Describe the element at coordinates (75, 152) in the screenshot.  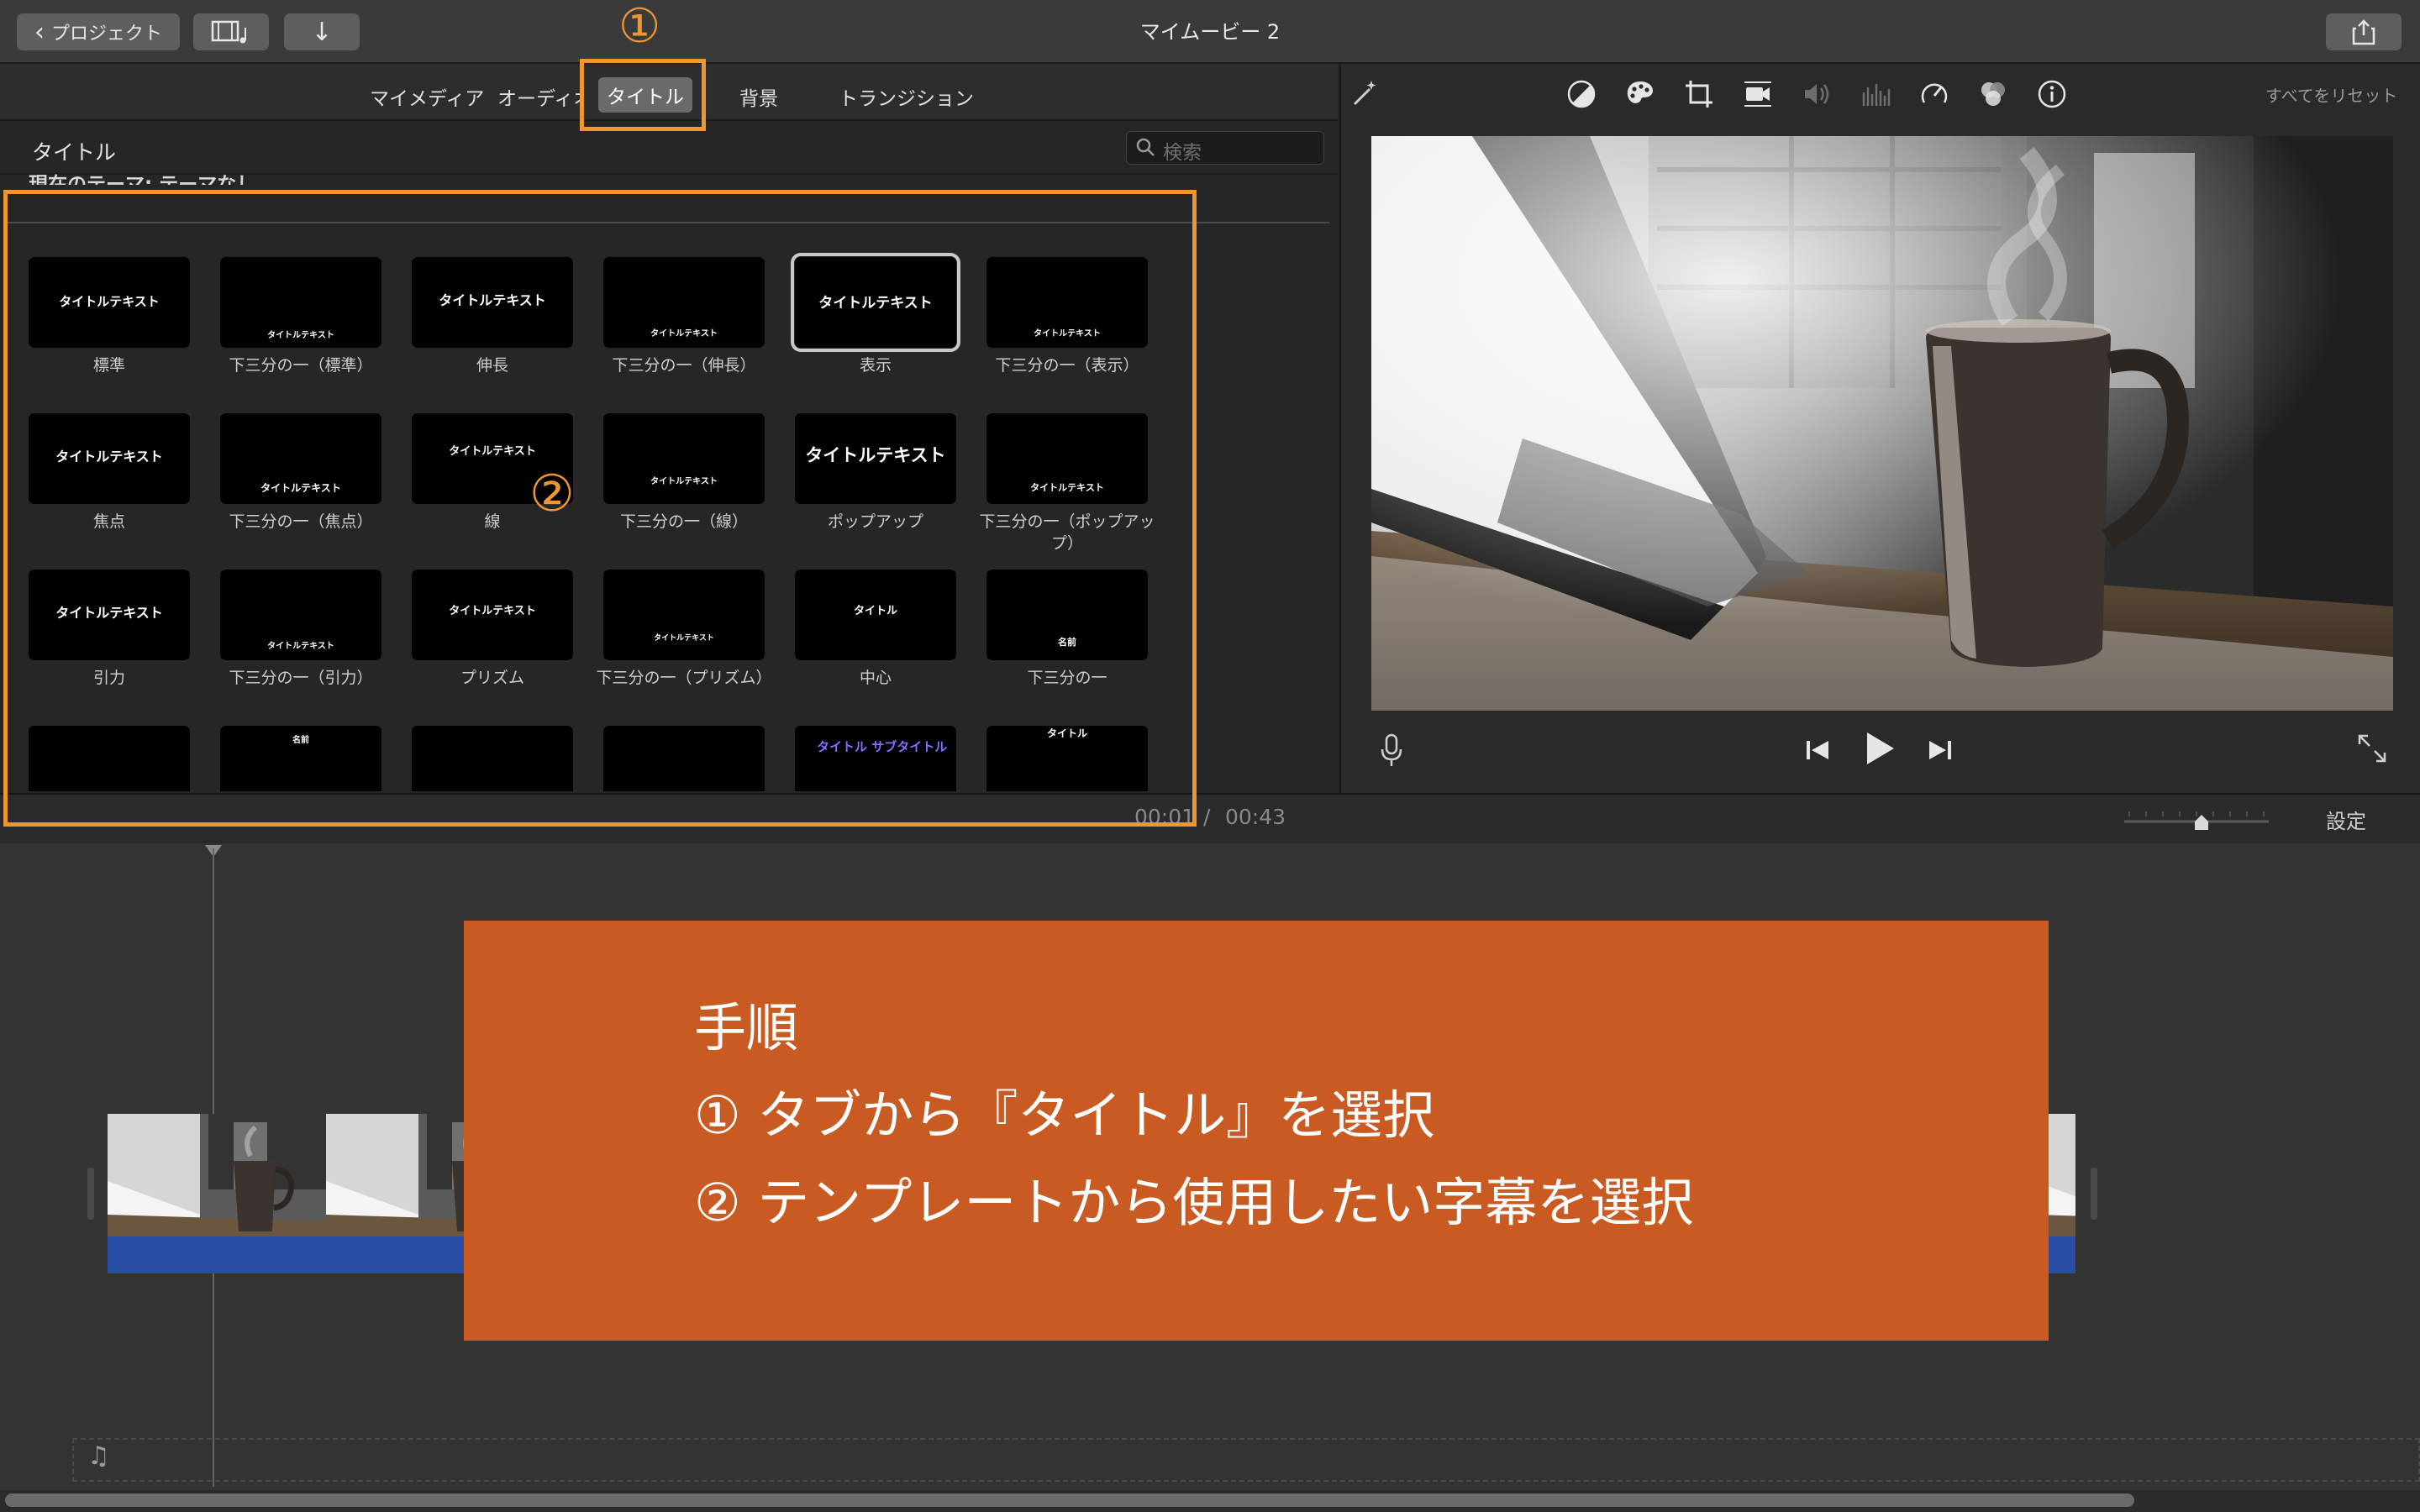
I see `browser-section-title: タイトル` at that location.